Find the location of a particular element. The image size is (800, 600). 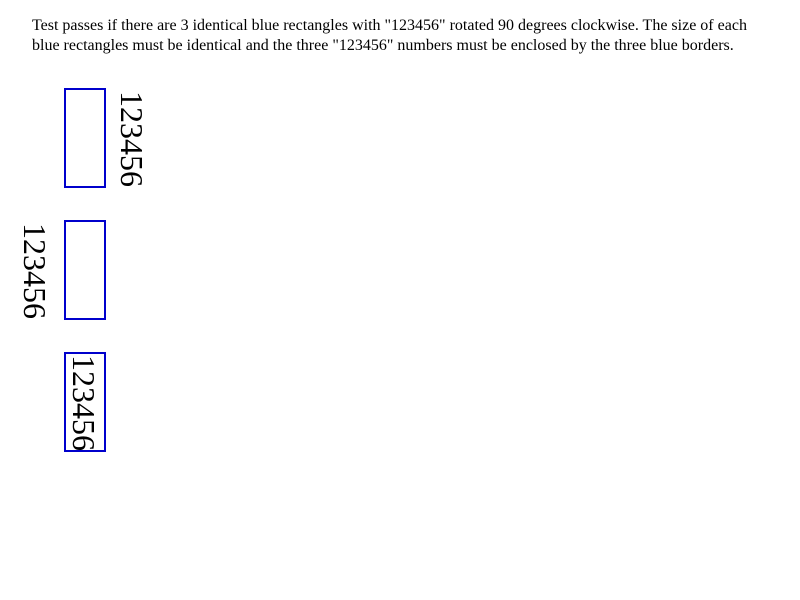

rotated-number-3: 123456 is located at coordinates (84, 403).